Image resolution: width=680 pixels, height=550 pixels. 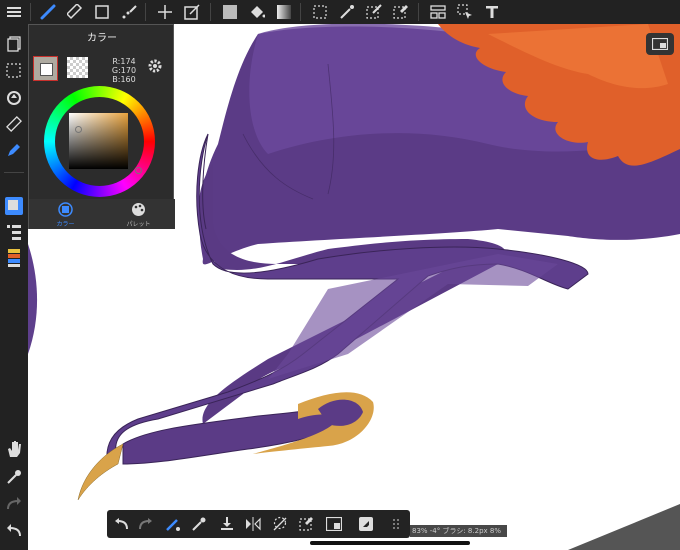 What do you see at coordinates (14, 124) in the screenshot?
I see `ruler-icon` at bounding box center [14, 124].